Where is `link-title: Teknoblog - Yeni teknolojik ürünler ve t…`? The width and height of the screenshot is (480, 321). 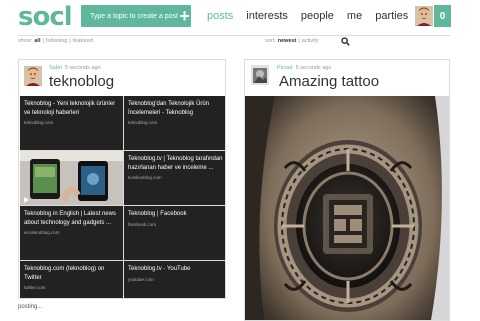
link-title: Teknoblog - Yeni teknolojik ürünler ve t… is located at coordinates (70, 108).